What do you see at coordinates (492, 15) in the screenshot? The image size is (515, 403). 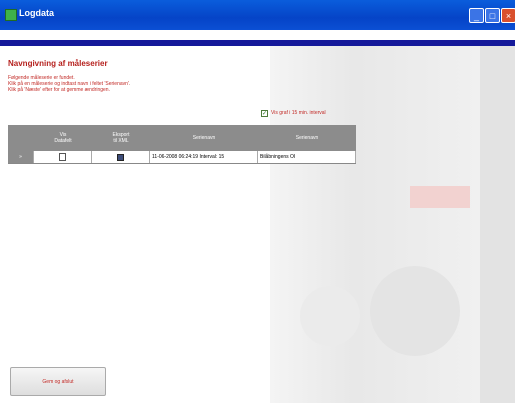 I see `maximize-button: □` at bounding box center [492, 15].